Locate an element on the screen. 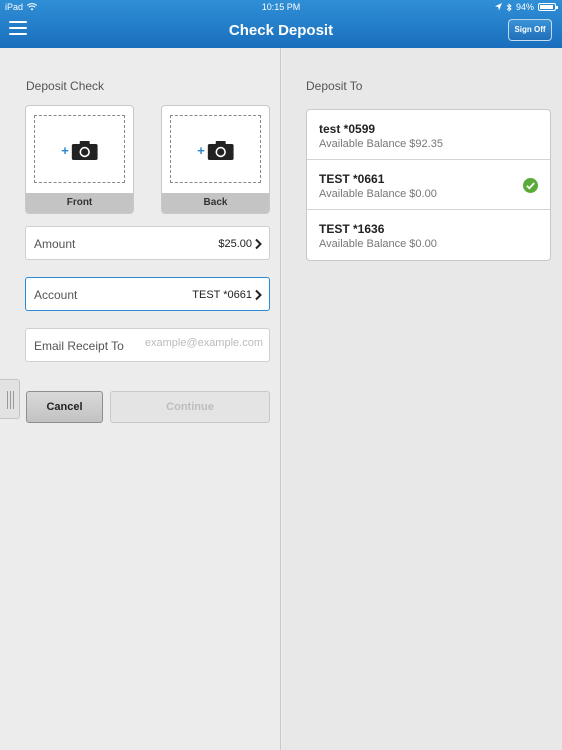  account-row: TEST *1636 Available Balance $0.00 is located at coordinates (428, 235).